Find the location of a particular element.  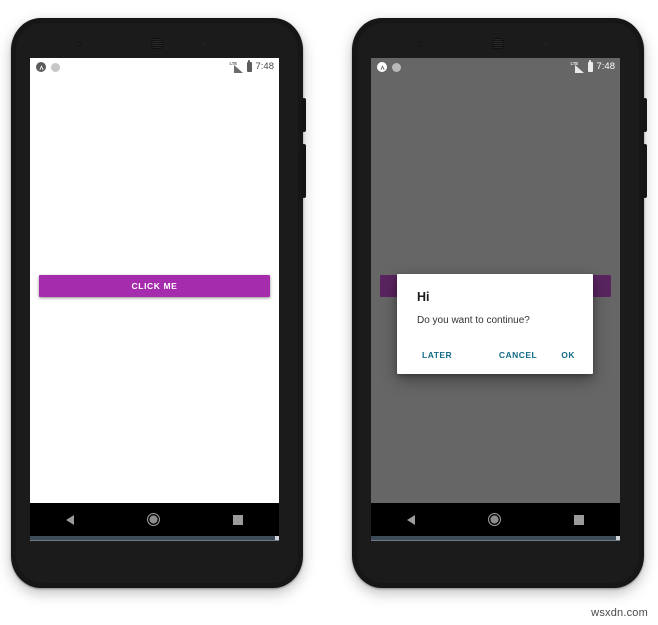

nav-home-button-right is located at coordinates (494, 519).